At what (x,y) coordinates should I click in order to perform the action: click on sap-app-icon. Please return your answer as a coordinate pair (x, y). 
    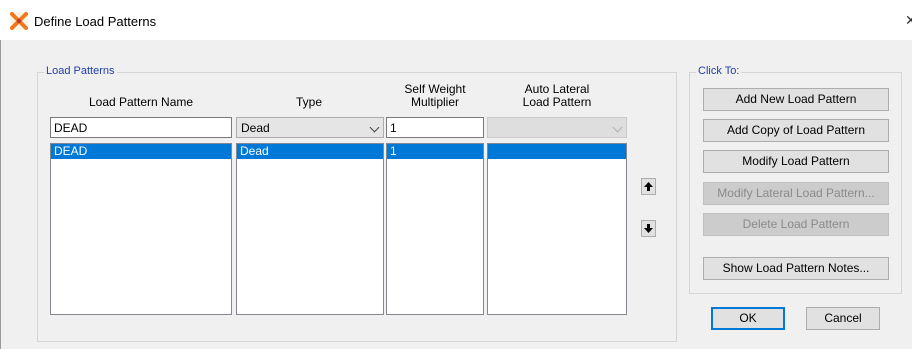
    Looking at the image, I should click on (19, 21).